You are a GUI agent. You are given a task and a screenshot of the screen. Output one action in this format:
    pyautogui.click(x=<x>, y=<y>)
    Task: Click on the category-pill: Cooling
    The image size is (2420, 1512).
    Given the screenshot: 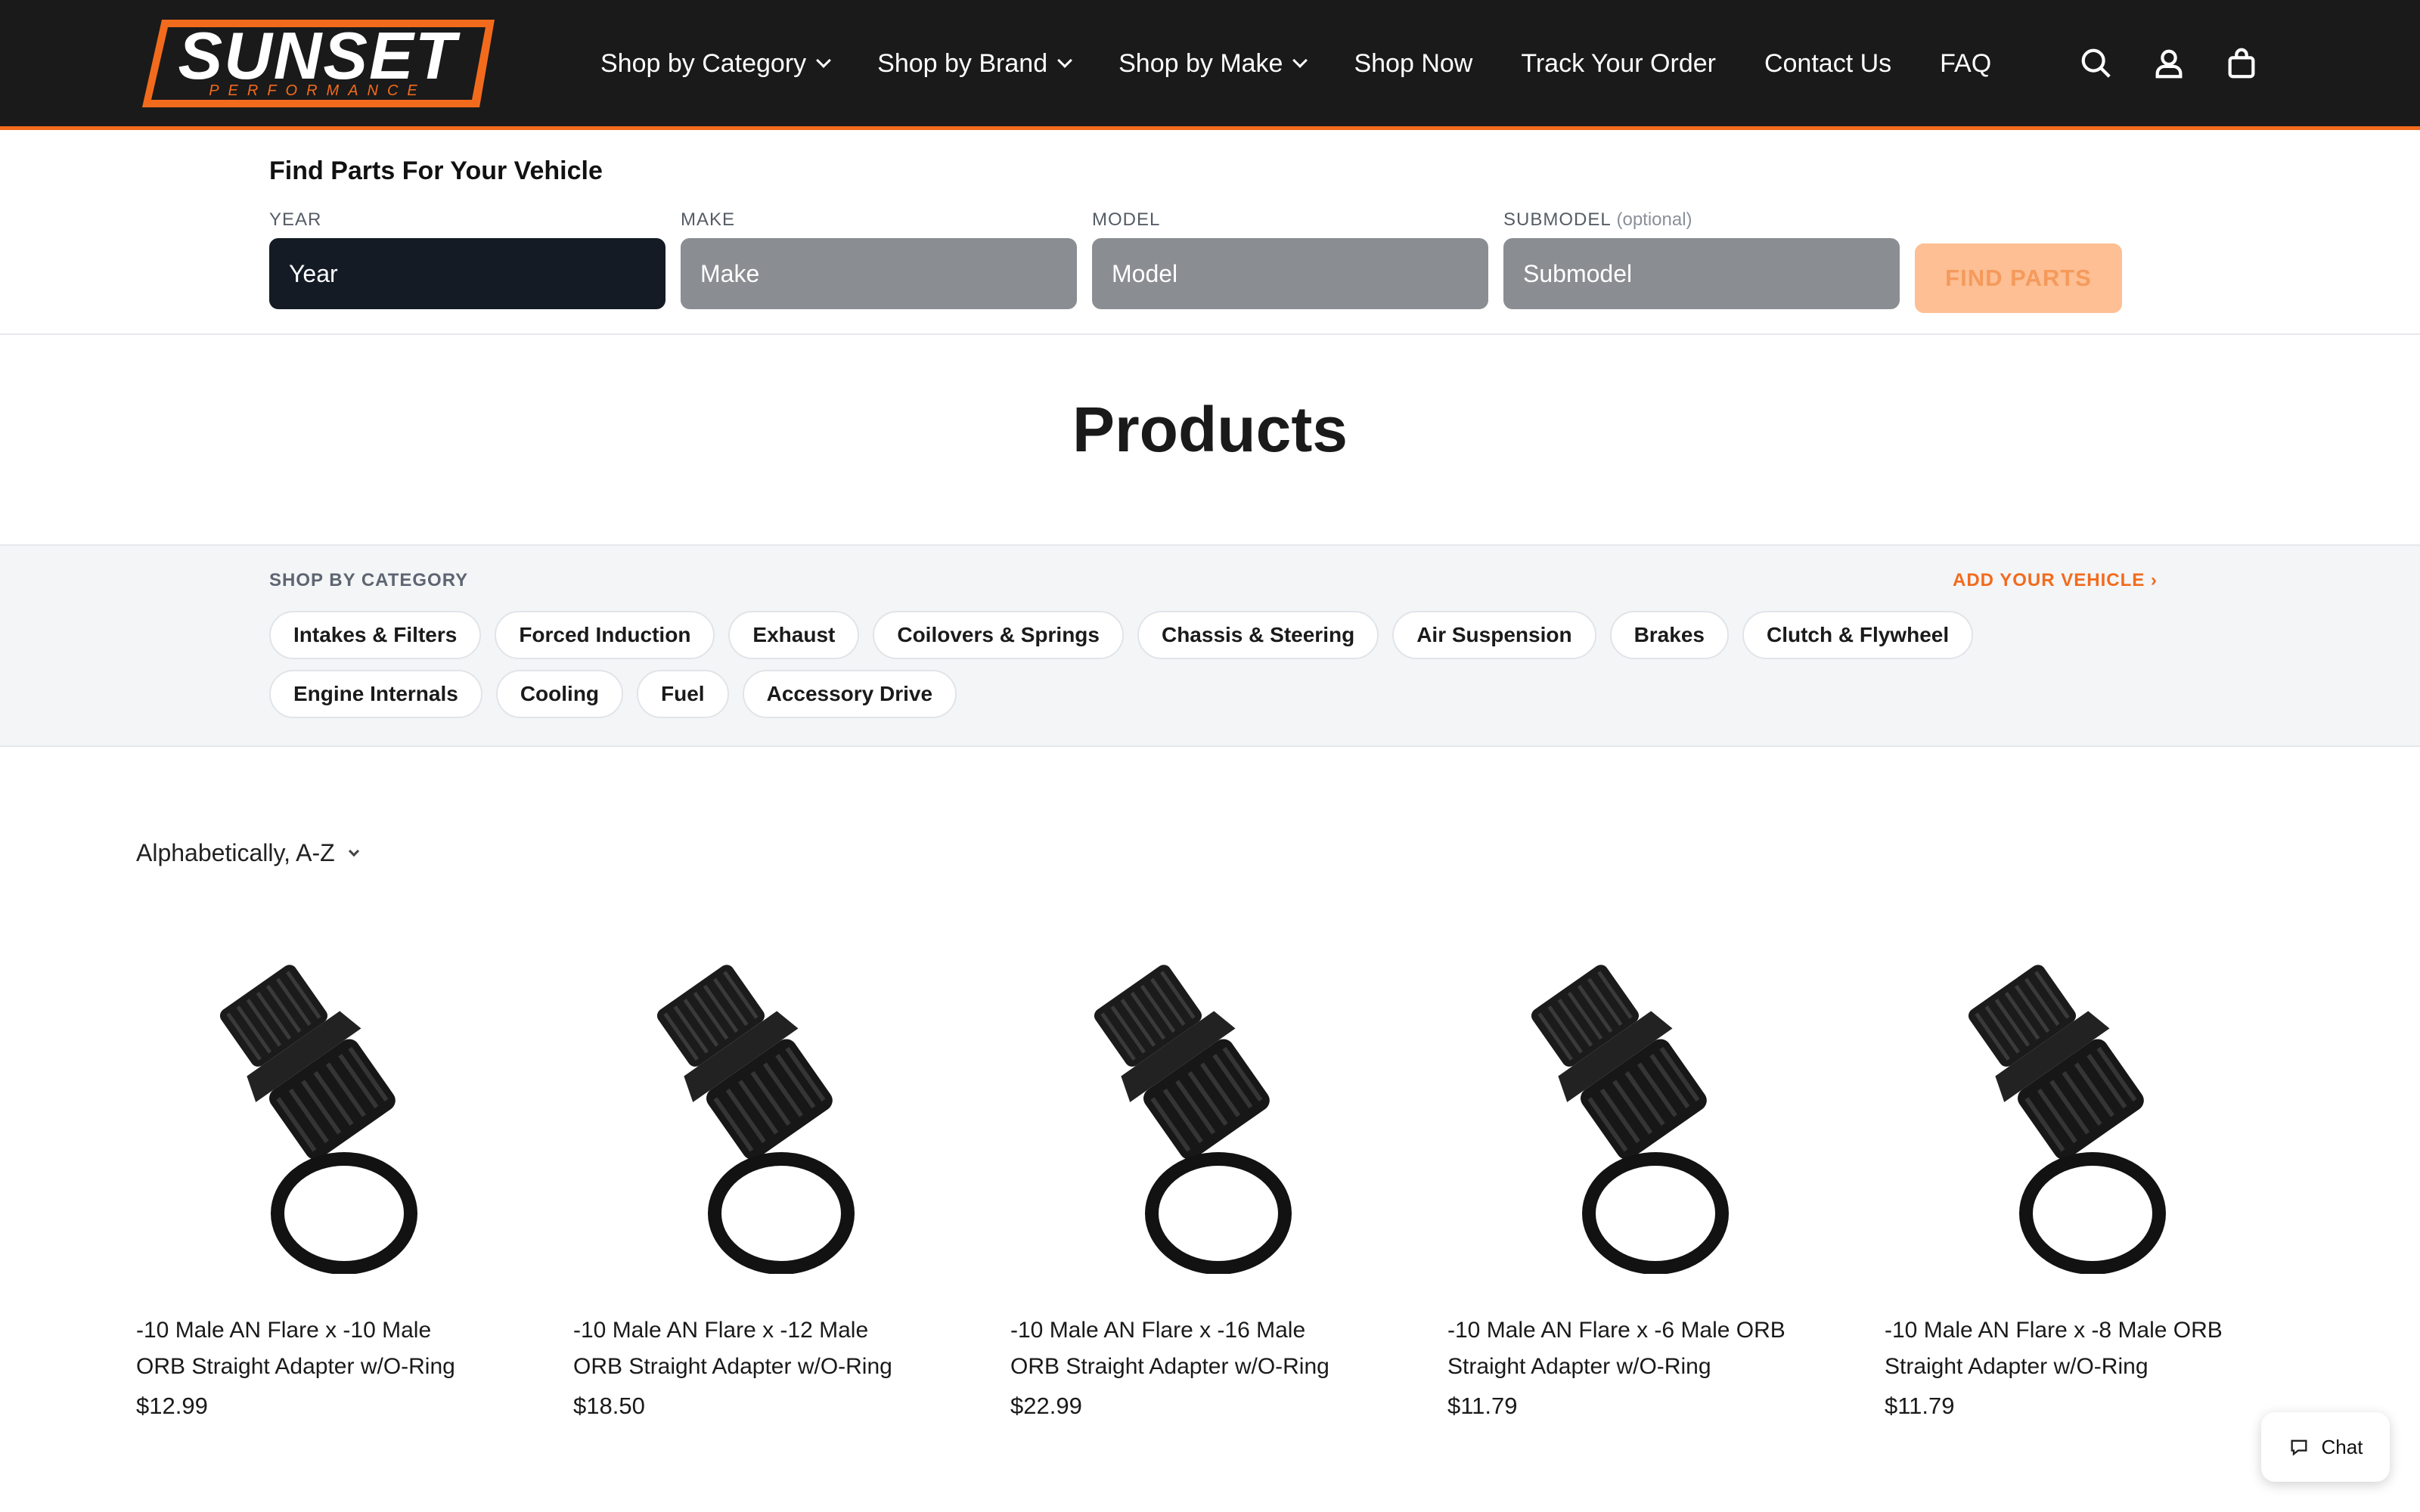 What is the action you would take?
    pyautogui.click(x=559, y=694)
    